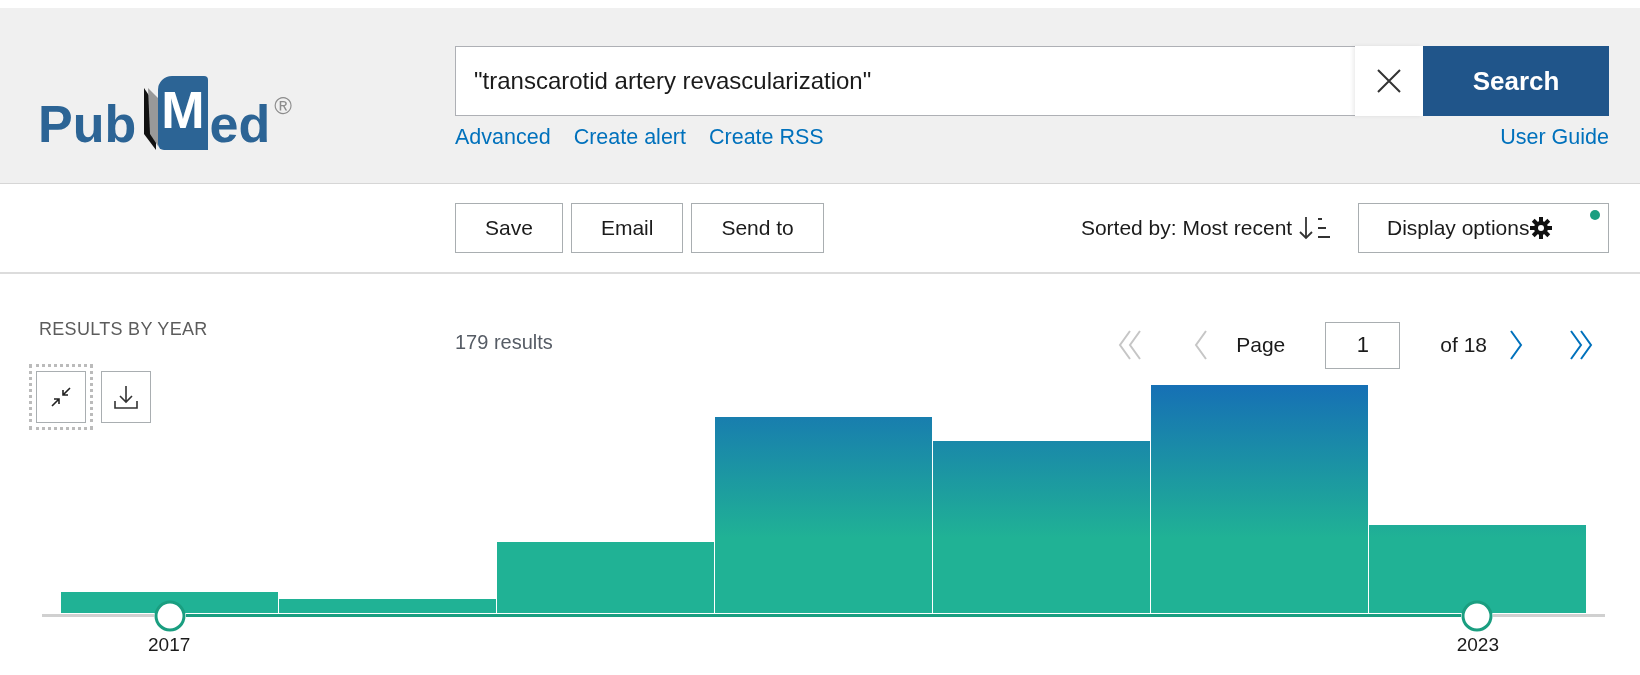 The width and height of the screenshot is (1640, 675). Describe the element at coordinates (1516, 81) in the screenshot. I see `search-button: Search` at that location.